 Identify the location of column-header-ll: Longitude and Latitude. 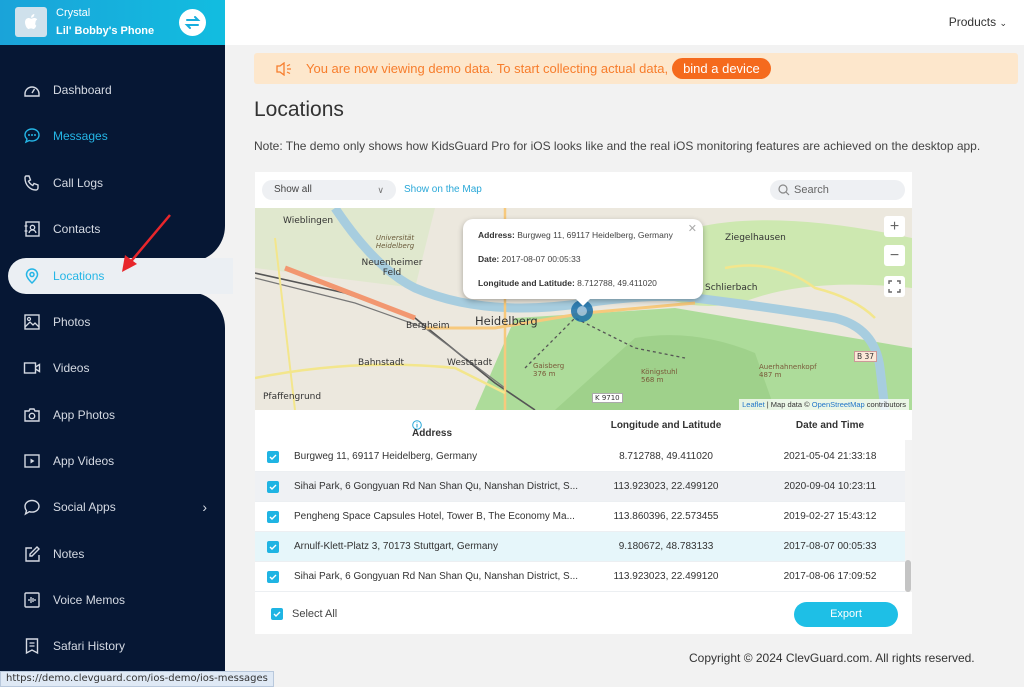
(666, 425).